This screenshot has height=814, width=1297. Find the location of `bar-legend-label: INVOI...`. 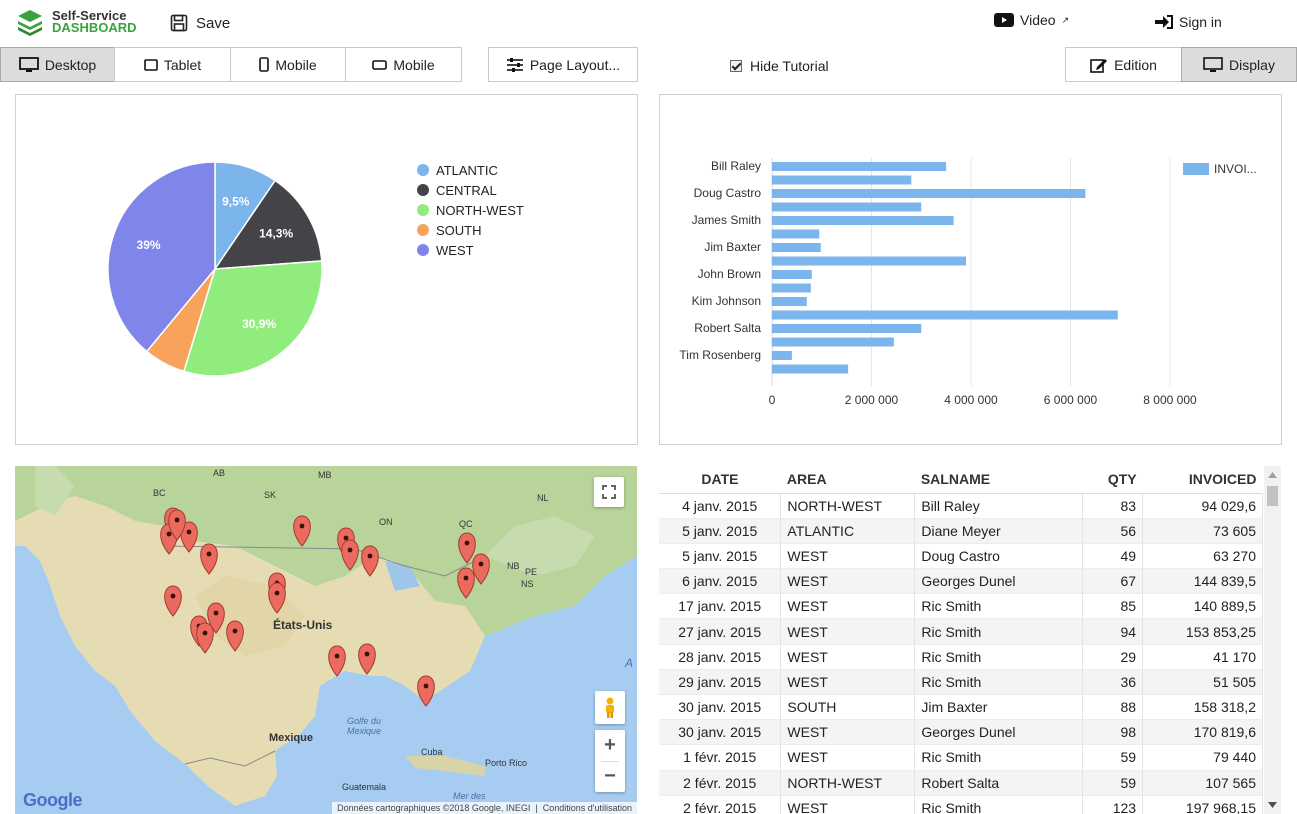

bar-legend-label: INVOI... is located at coordinates (1235, 169).